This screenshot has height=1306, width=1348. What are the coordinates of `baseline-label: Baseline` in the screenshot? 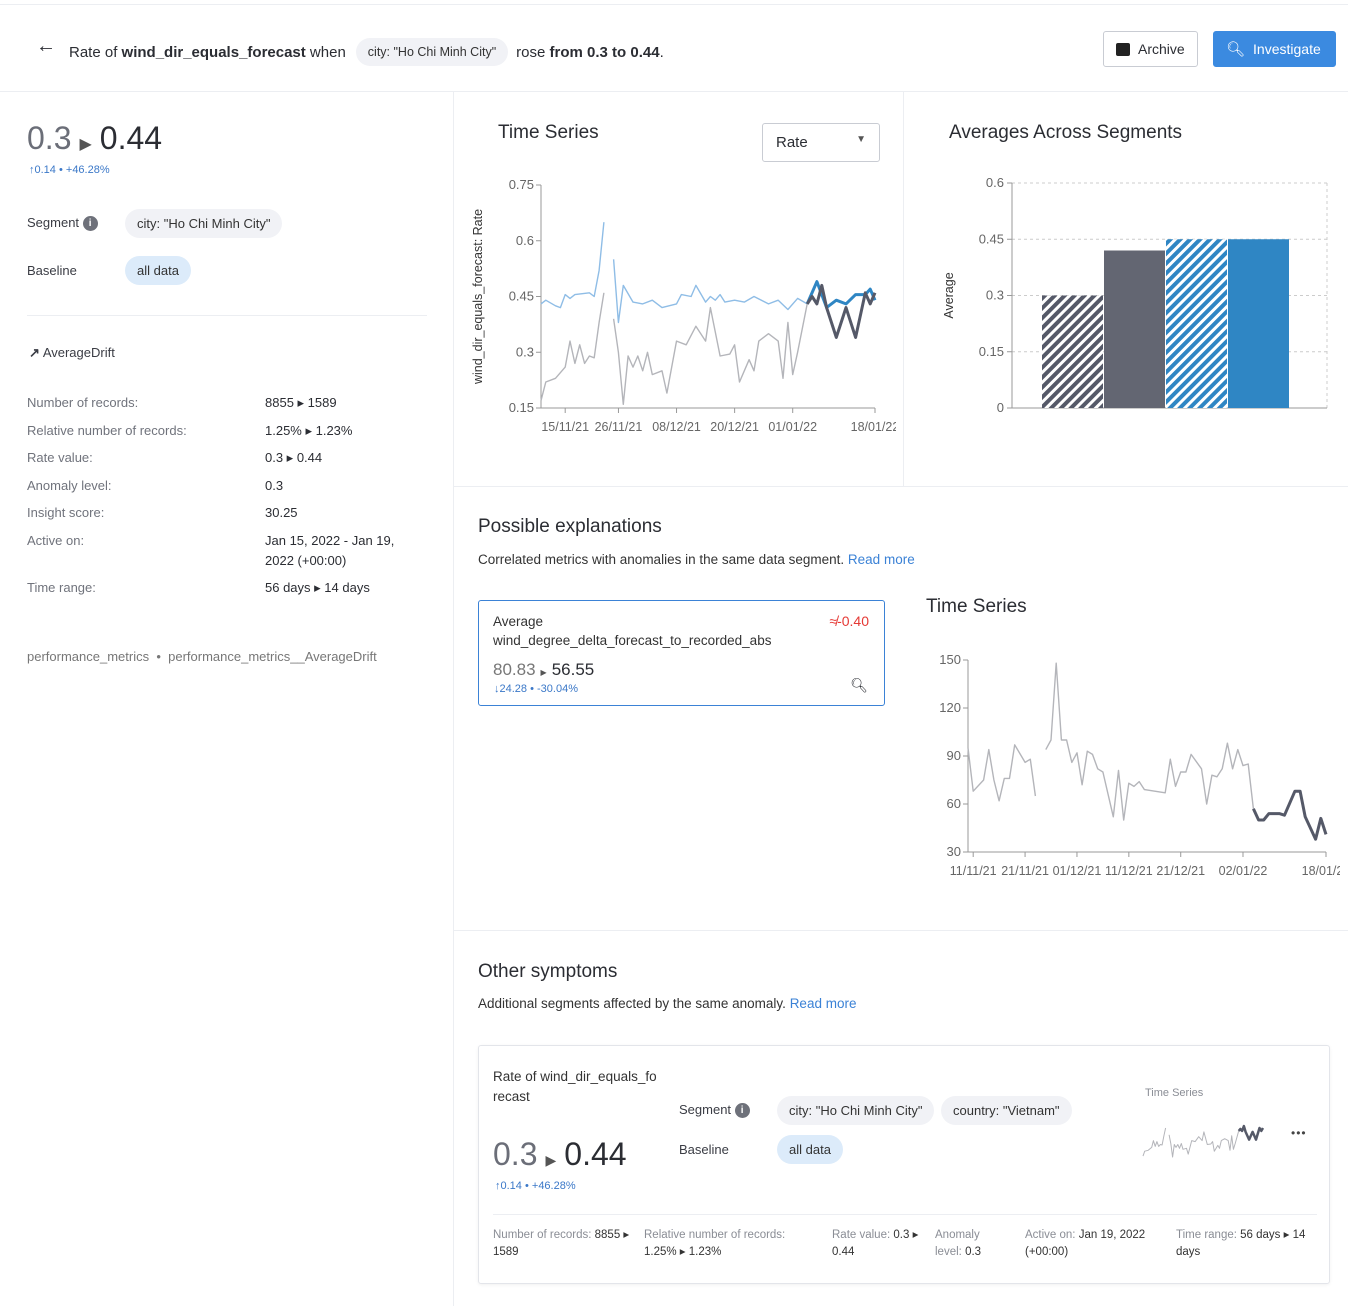 It's located at (52, 270).